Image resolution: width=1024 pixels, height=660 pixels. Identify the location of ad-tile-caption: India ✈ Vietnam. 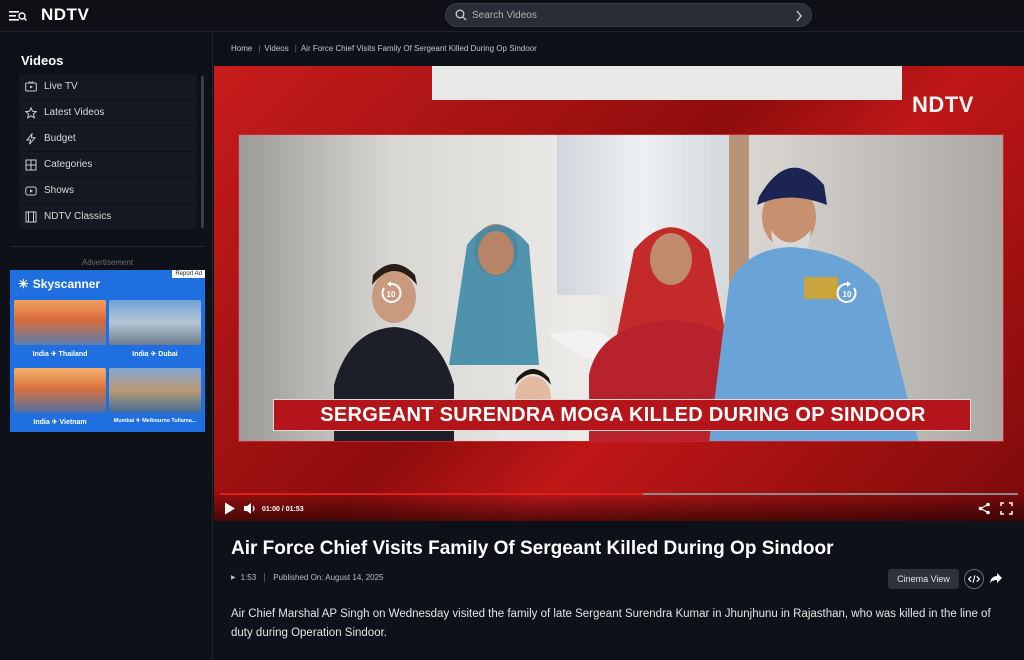
(60, 422).